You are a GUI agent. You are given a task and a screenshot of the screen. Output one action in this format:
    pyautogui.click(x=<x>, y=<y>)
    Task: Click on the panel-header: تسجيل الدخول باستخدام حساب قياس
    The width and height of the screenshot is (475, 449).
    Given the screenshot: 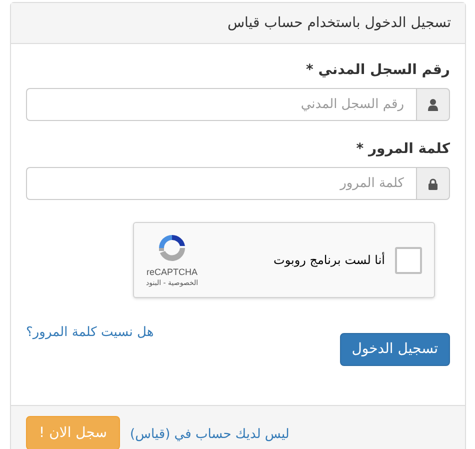 What is the action you would take?
    pyautogui.click(x=238, y=23)
    